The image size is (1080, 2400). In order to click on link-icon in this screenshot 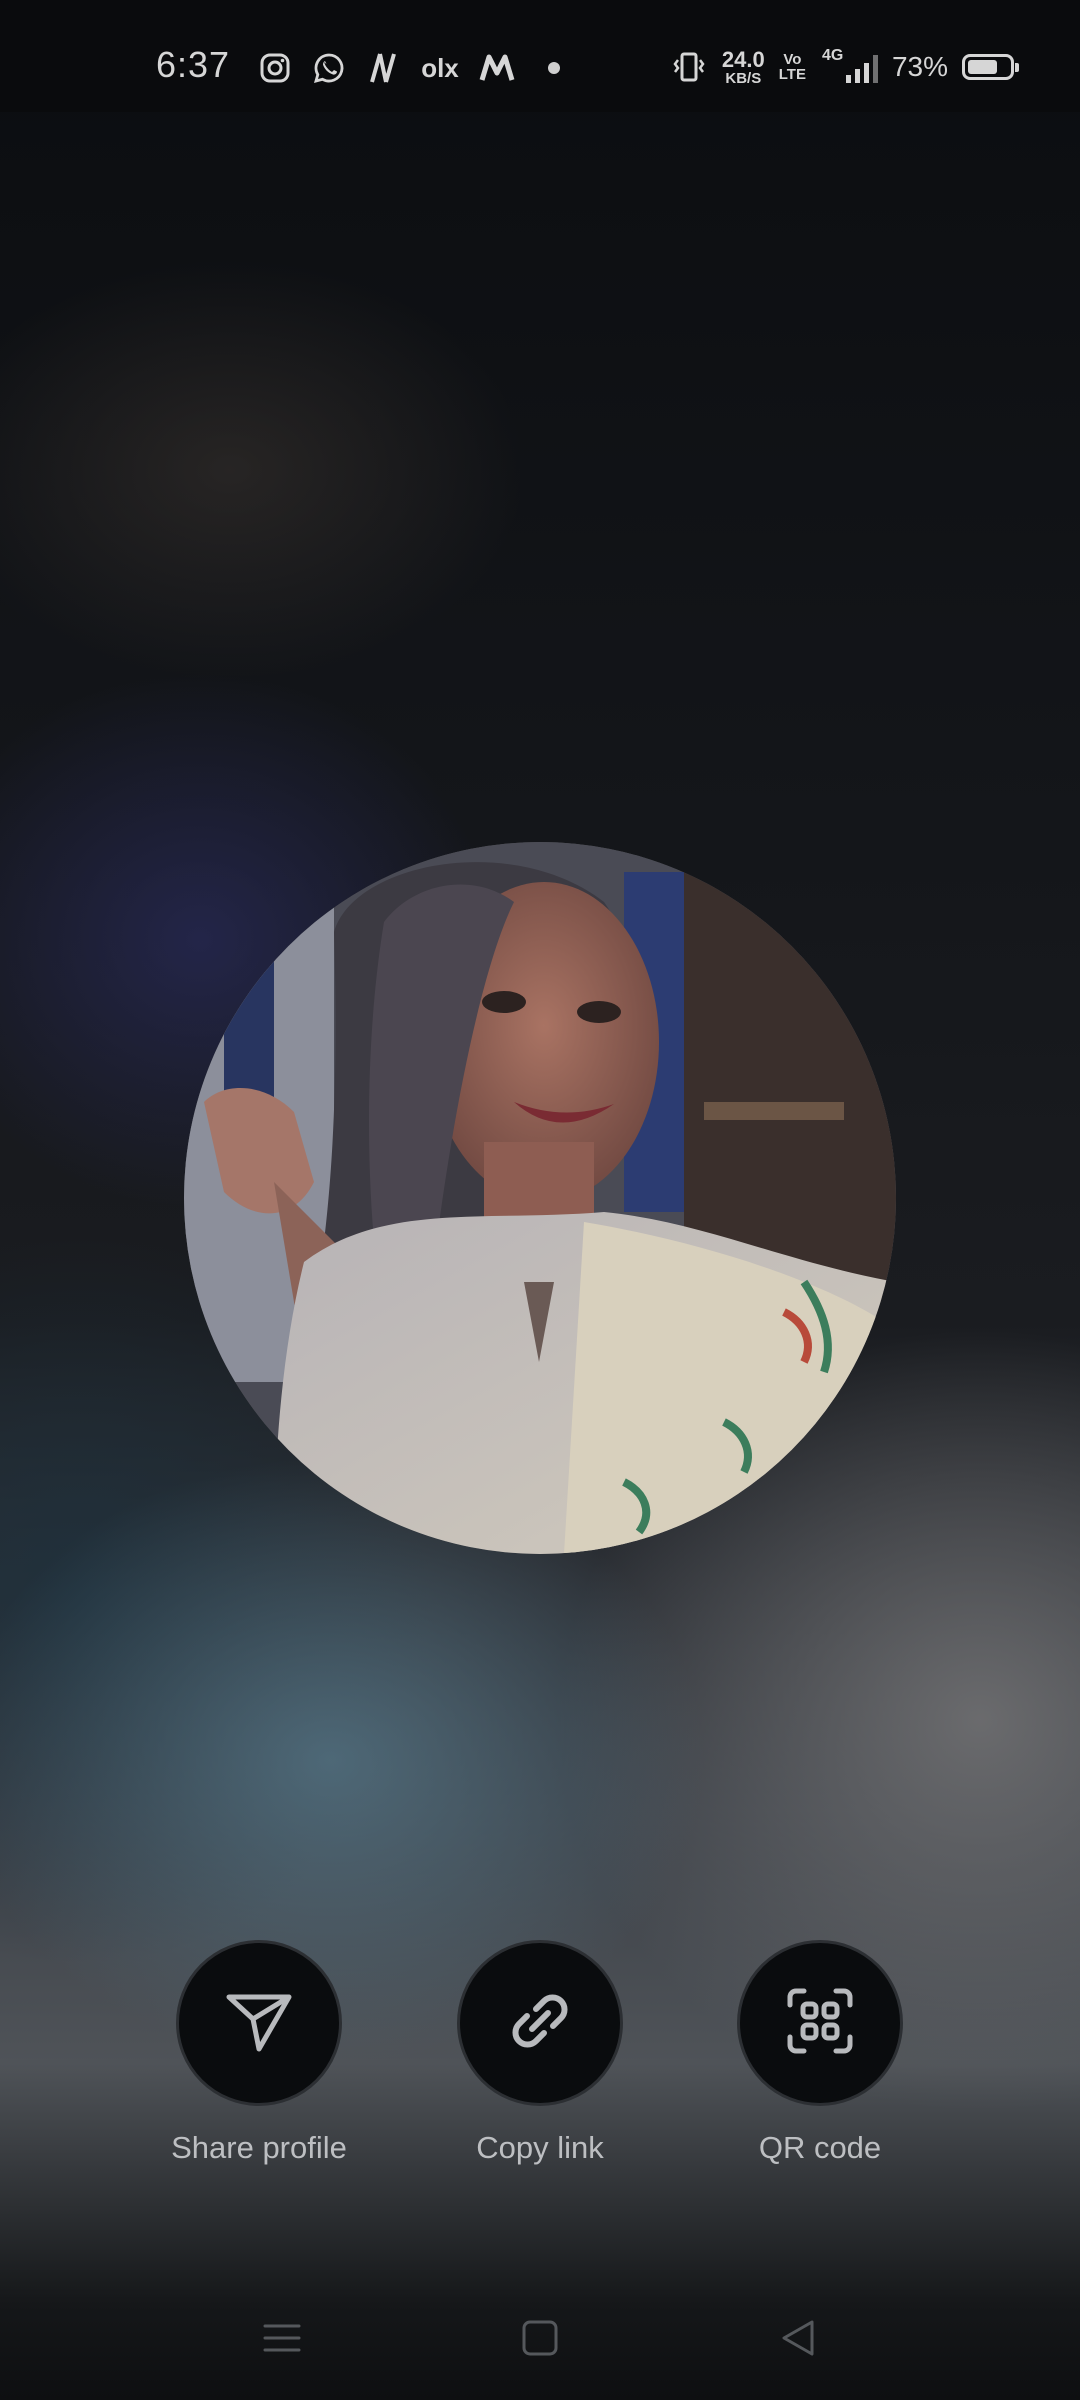, I will do `click(540, 2023)`.